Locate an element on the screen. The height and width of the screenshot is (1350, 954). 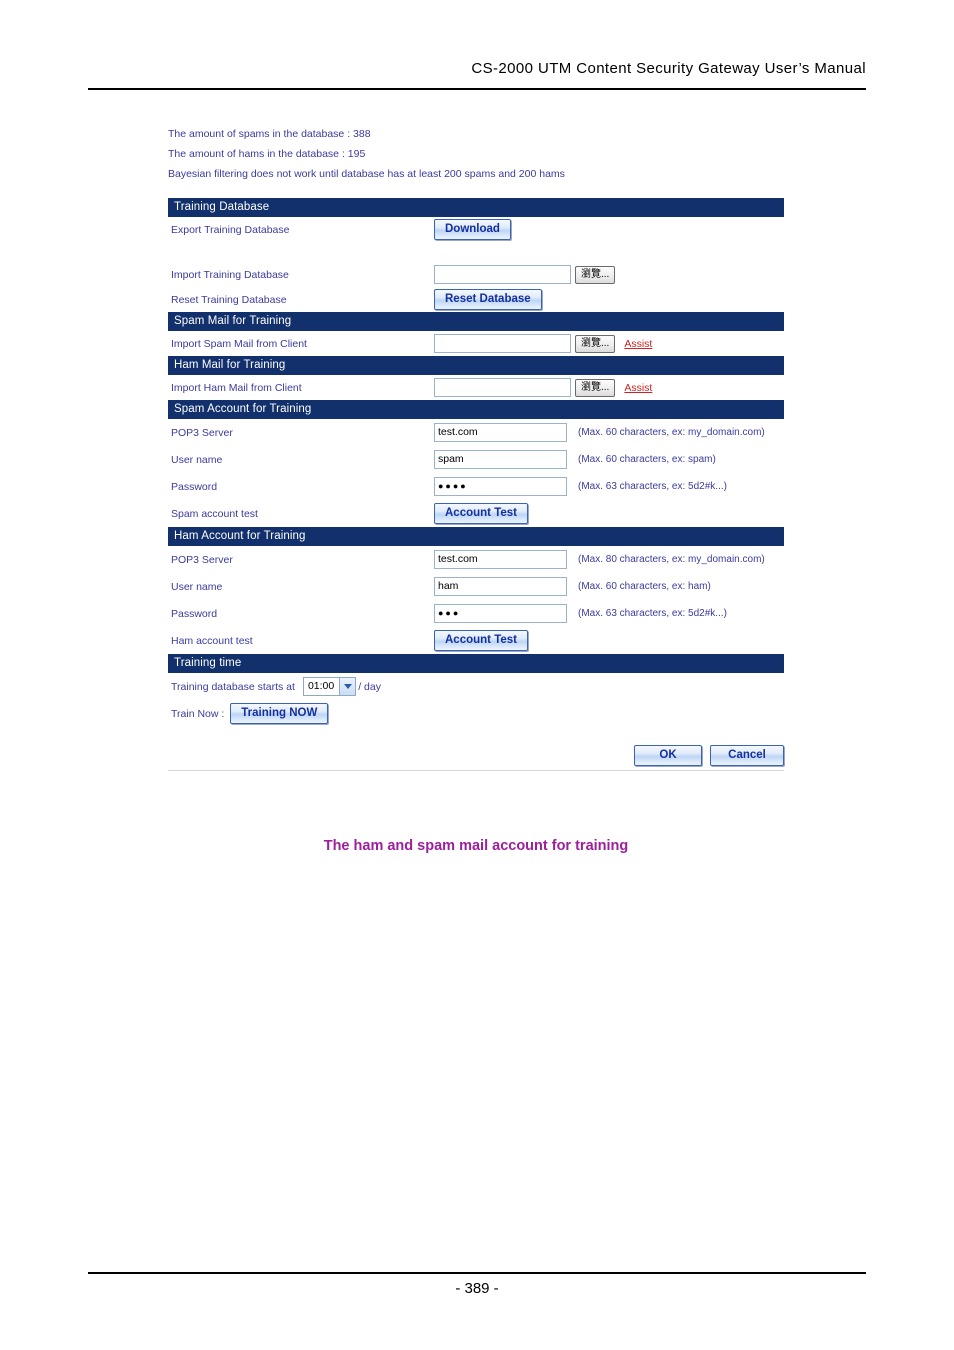
spam-account-test-button: Account Test is located at coordinates (481, 513).